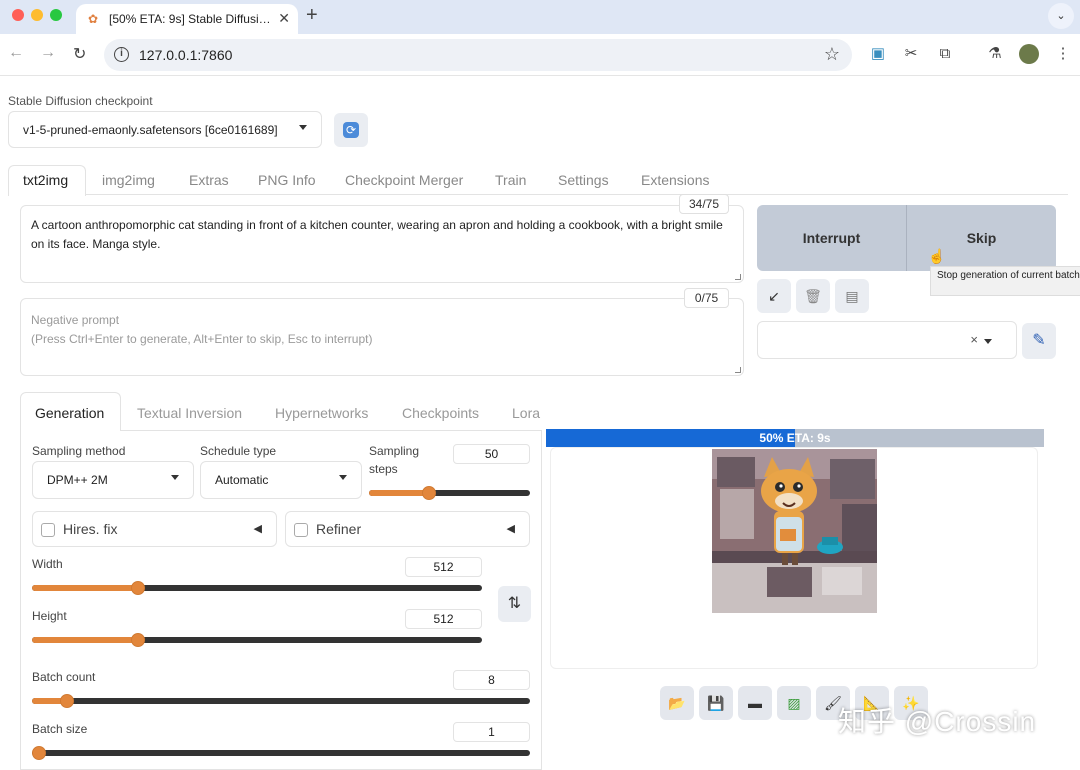  Describe the element at coordinates (113, 480) in the screenshot. I see `sampling-method-dropdown: DPM++ 2M` at that location.